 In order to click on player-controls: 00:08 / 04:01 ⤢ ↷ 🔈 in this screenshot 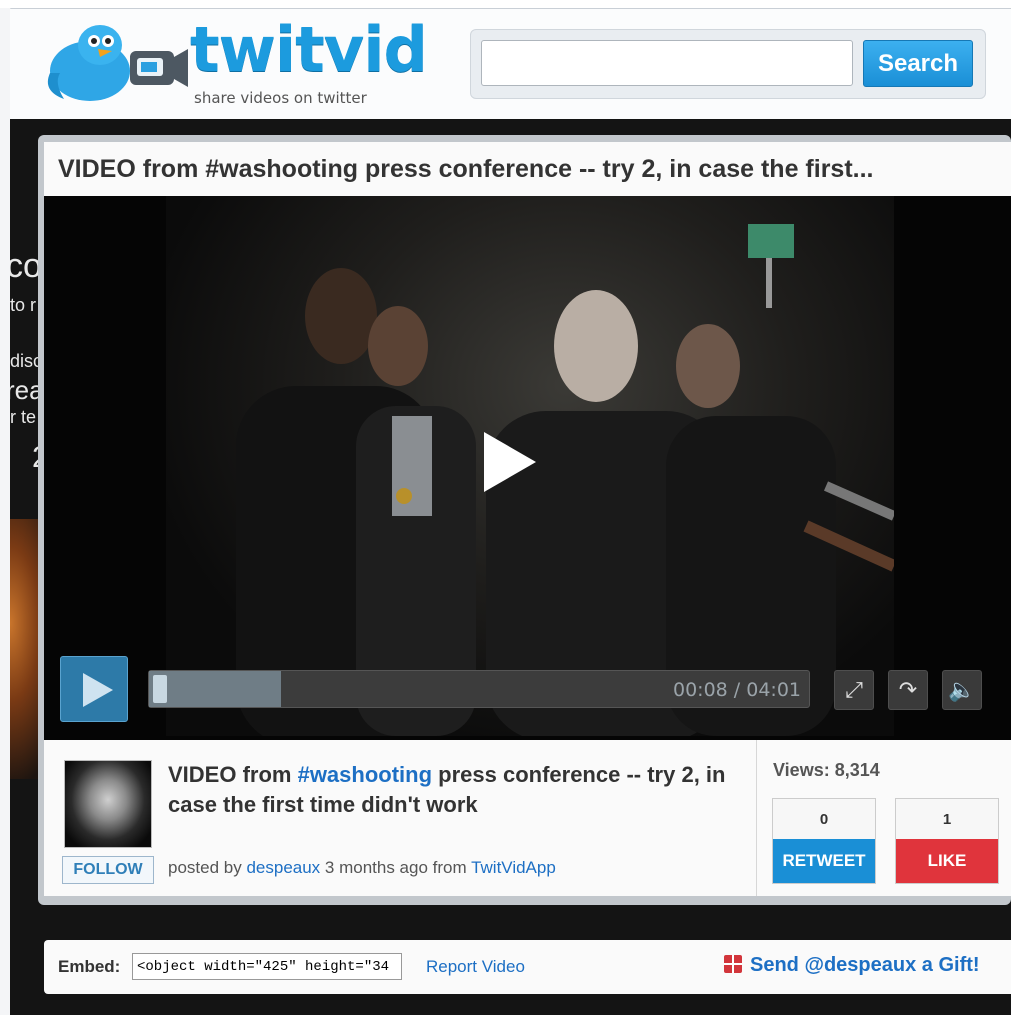, I will do `click(525, 690)`.